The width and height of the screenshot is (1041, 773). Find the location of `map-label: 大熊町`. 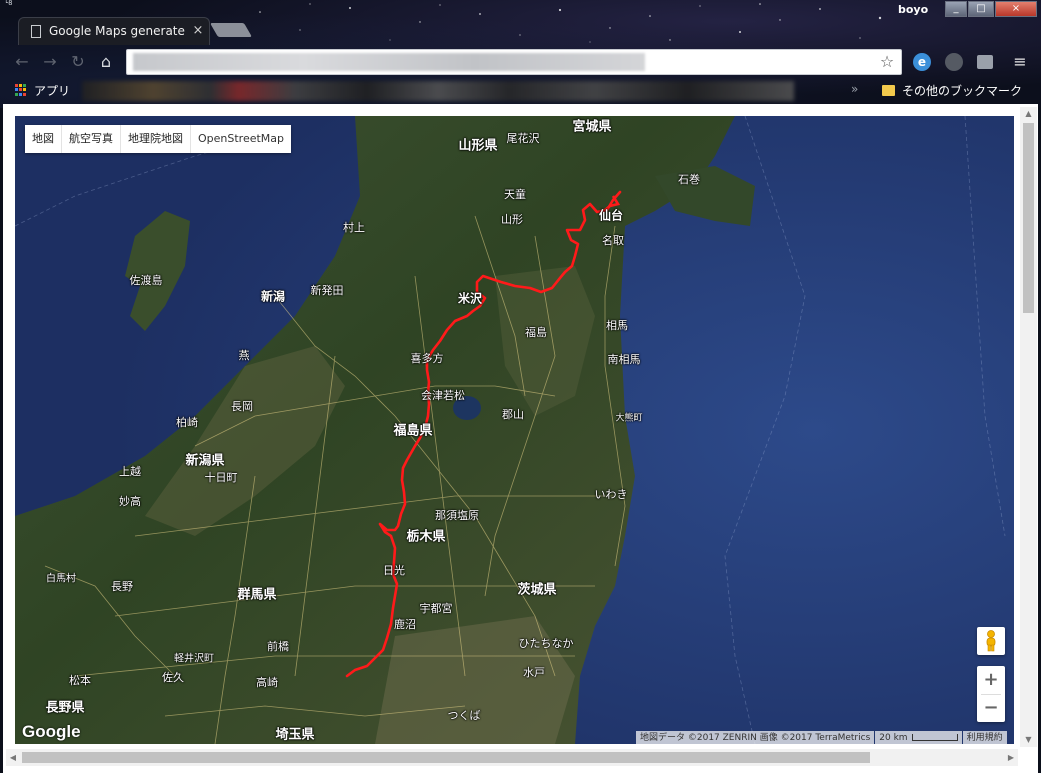

map-label: 大熊町 is located at coordinates (629, 418).